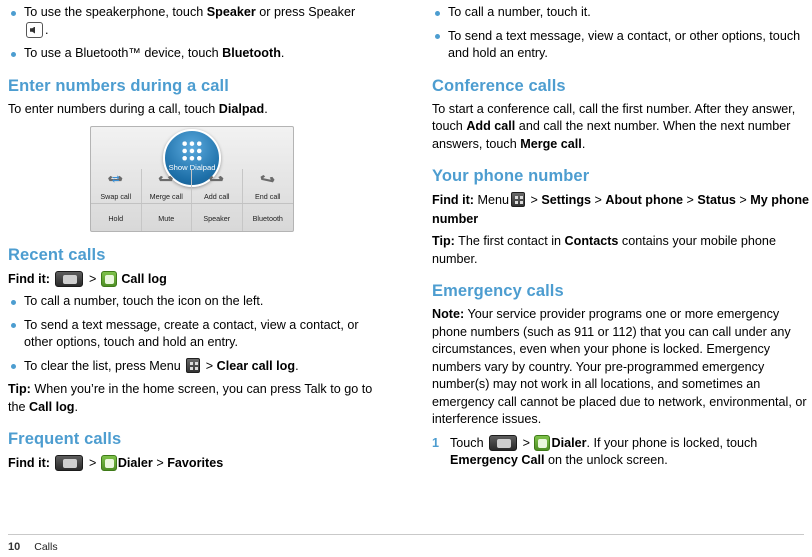  I want to click on bullet-text: To clear the list, press Menu, so click(104, 365).